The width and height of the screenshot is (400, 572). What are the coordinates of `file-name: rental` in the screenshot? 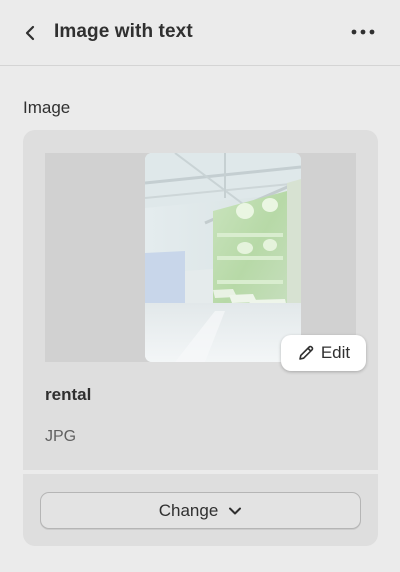 It's located at (68, 394).